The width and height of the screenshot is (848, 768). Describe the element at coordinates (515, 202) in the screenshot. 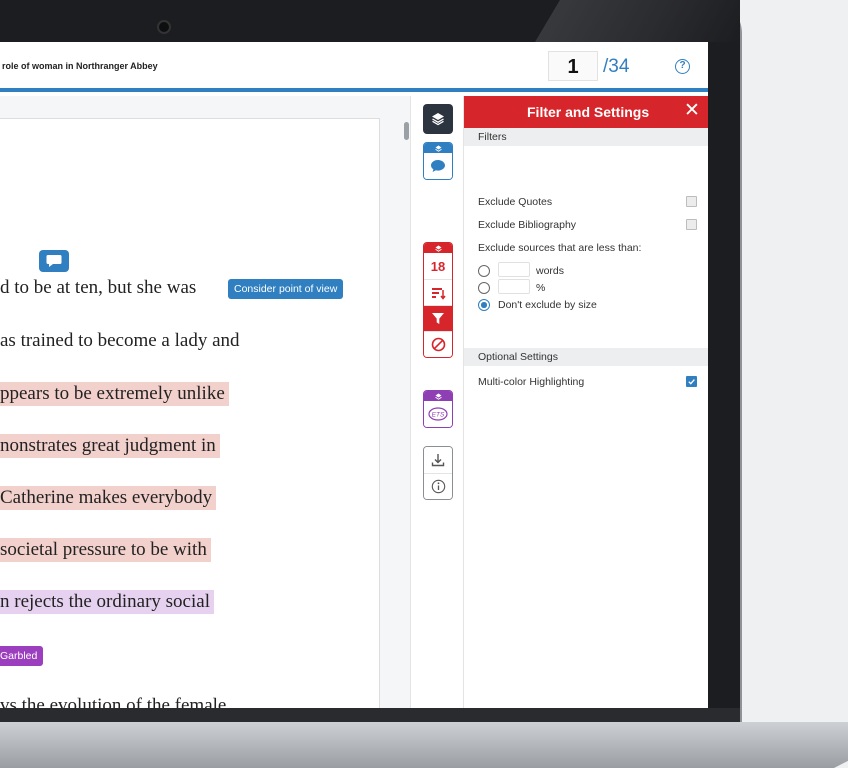

I see `exclude-quotes-label: Exclude Quotes` at that location.